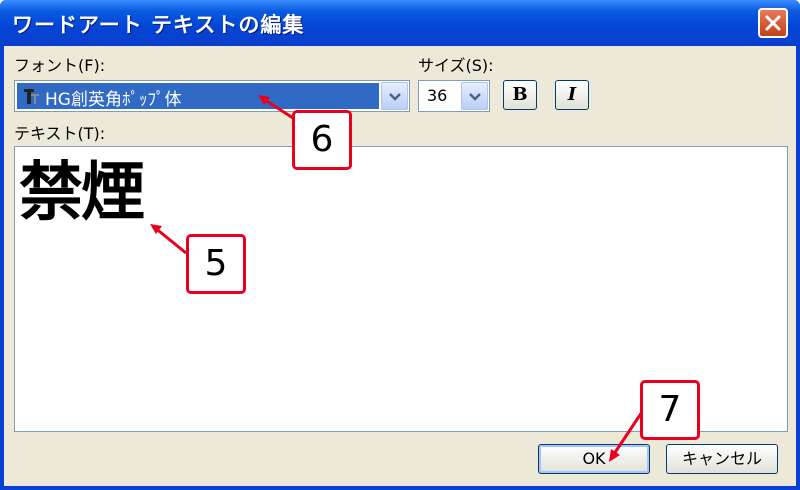 The width and height of the screenshot is (800, 490). I want to click on callout-step-7: 7, so click(670, 410).